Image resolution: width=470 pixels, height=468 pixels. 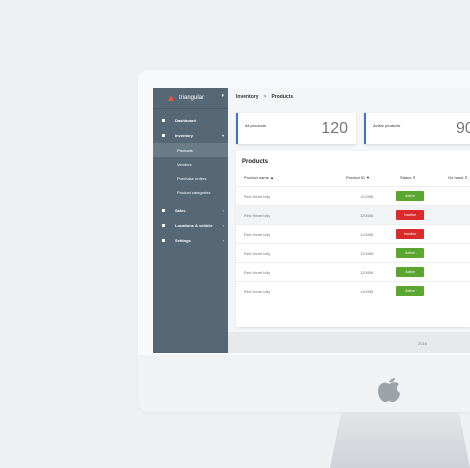 What do you see at coordinates (163, 210) in the screenshot?
I see `sales-icon` at bounding box center [163, 210].